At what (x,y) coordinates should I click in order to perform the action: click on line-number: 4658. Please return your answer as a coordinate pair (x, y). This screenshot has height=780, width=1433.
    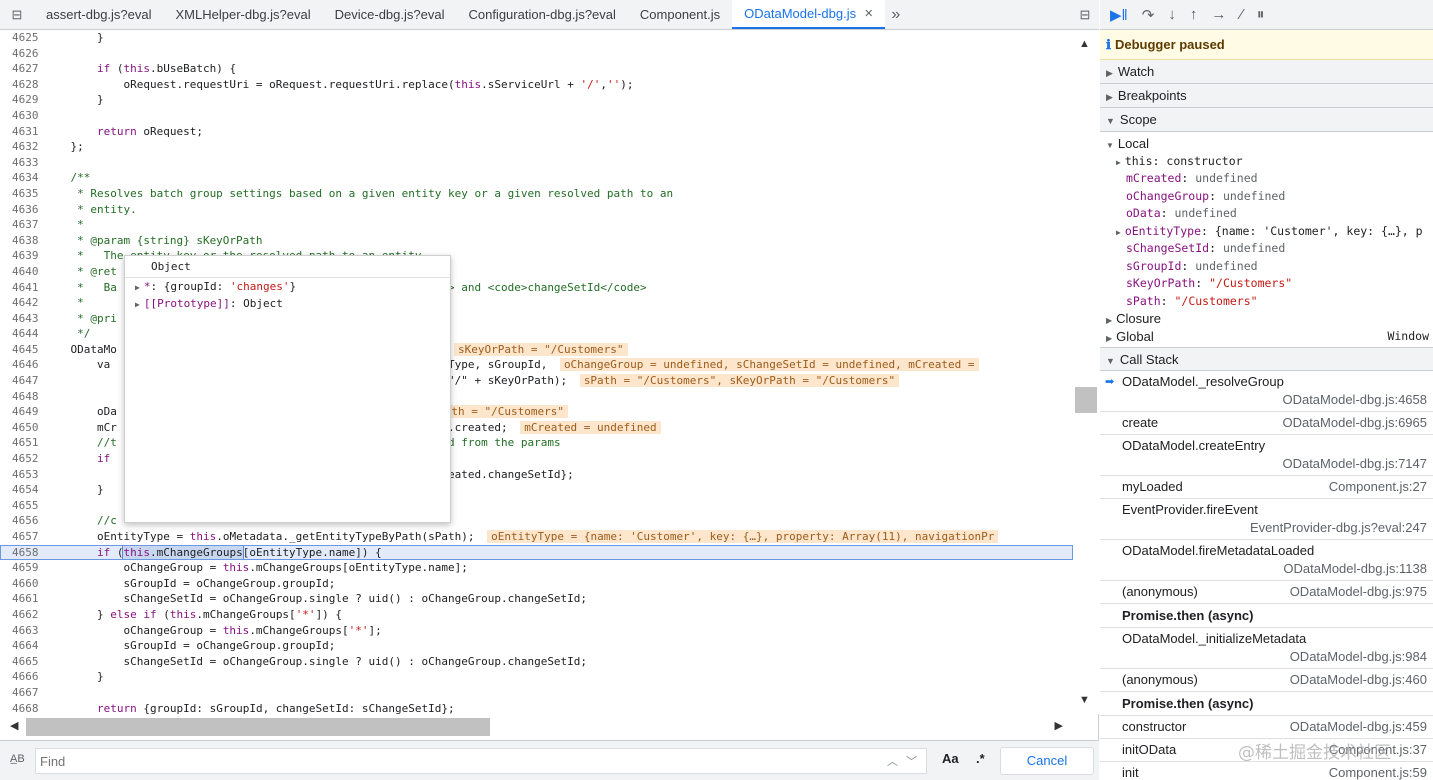
    Looking at the image, I should click on (22, 553).